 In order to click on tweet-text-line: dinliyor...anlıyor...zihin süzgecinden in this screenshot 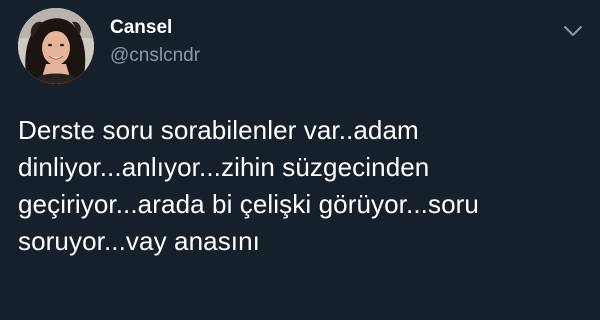, I will do `click(224, 167)`.